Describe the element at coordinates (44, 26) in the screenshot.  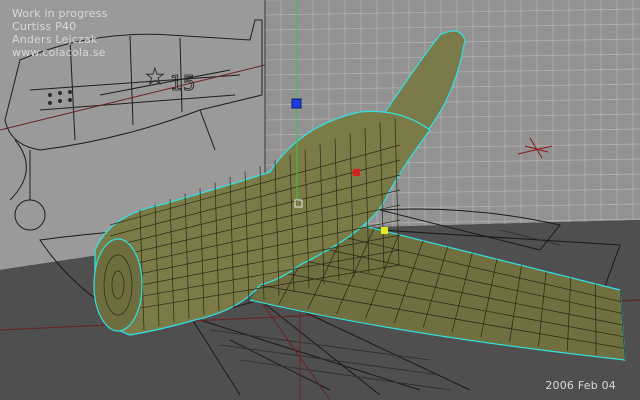
I see `overlay-line-model: Curtiss P40` at that location.